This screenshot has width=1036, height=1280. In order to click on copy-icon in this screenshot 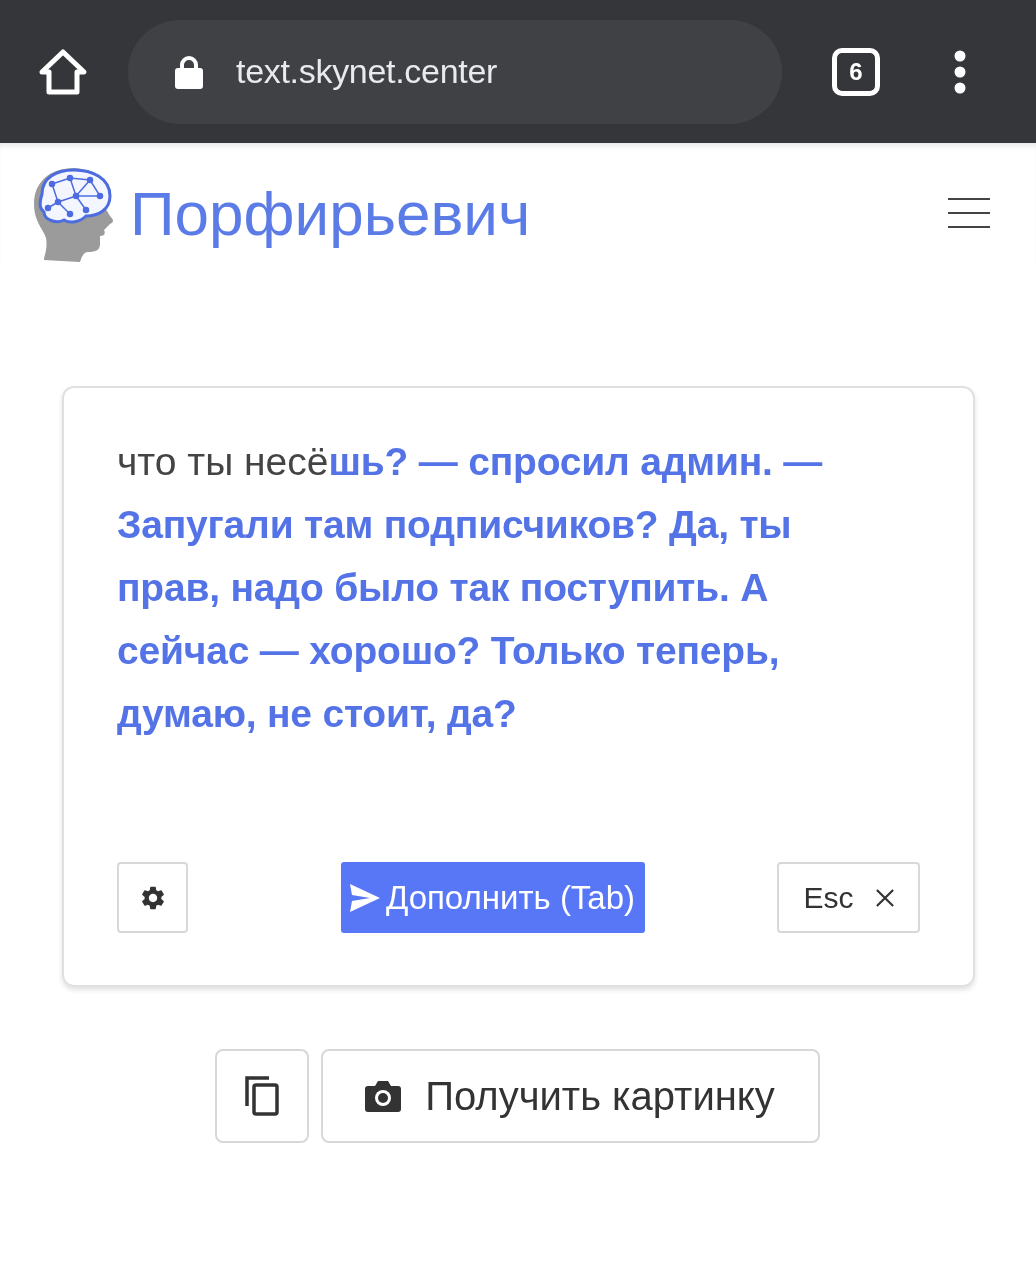, I will do `click(261, 1096)`.